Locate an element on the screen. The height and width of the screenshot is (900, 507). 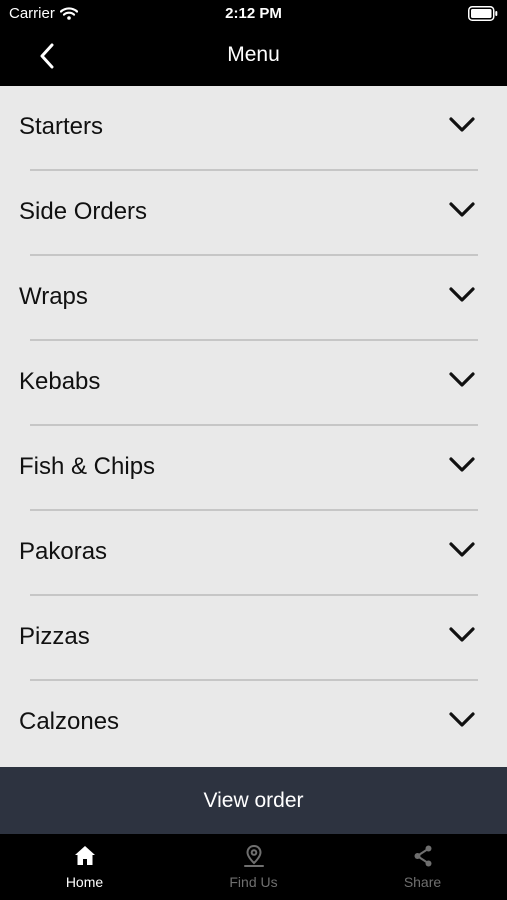
tab-find-us: Find Us is located at coordinates (253, 867).